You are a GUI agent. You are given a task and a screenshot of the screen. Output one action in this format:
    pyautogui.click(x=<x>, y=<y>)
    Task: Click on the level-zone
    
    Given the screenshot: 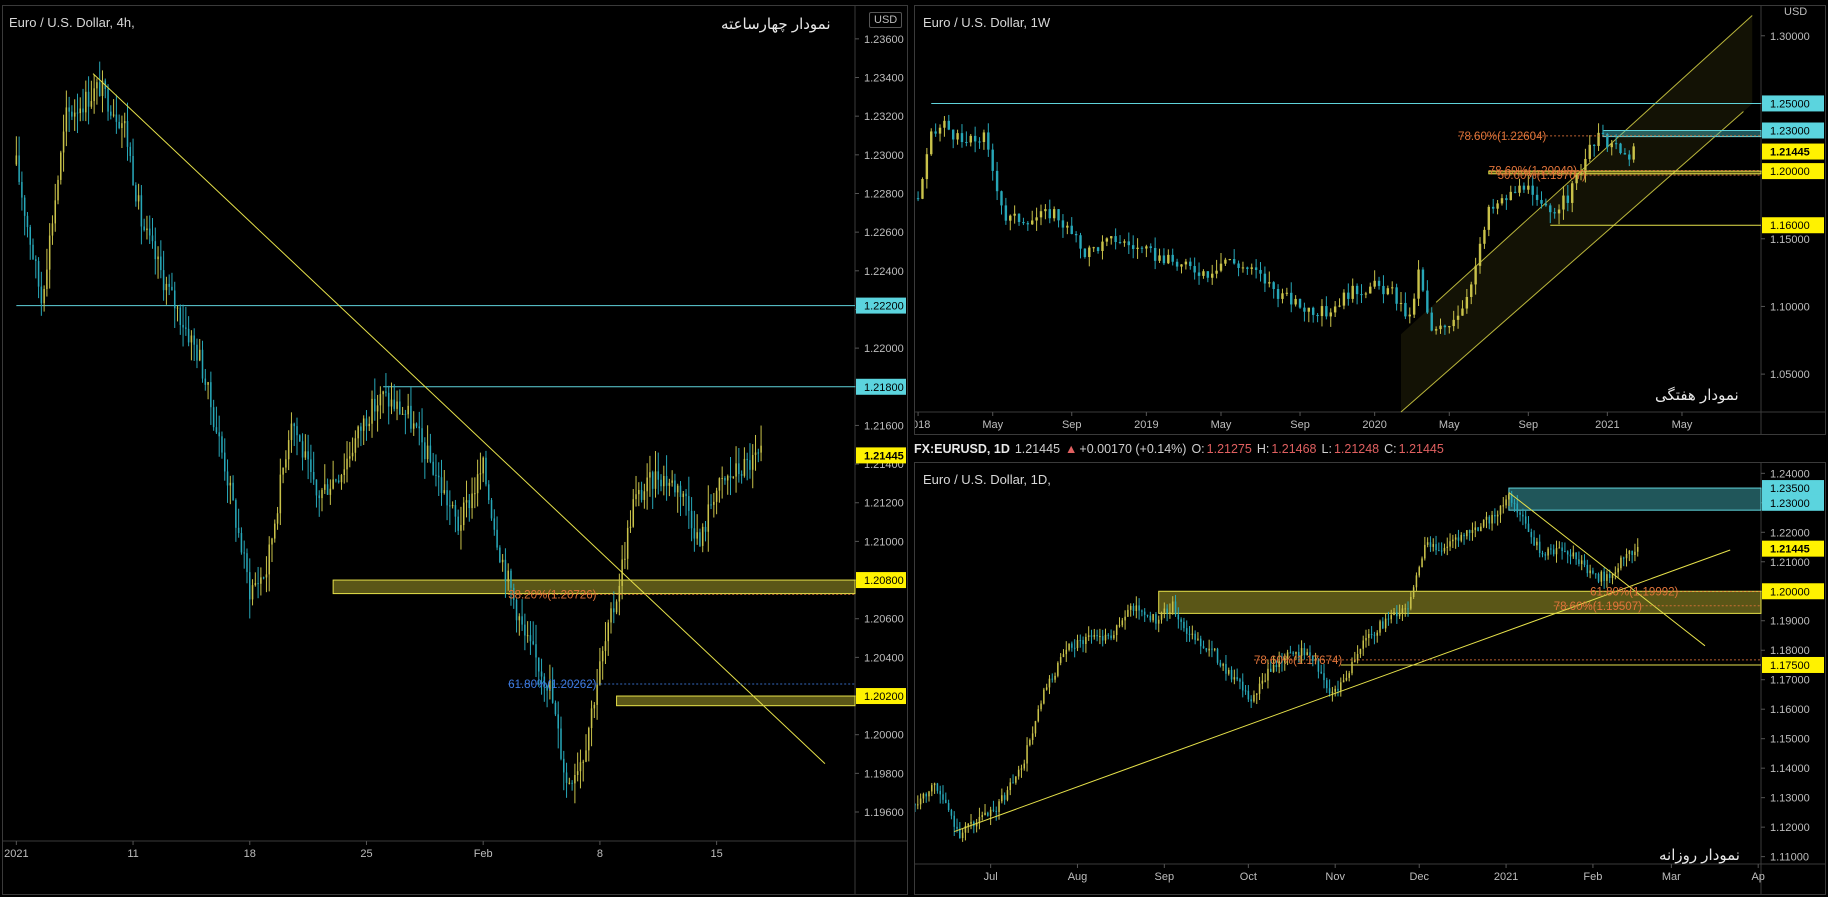 What is the action you would take?
    pyautogui.click(x=736, y=701)
    